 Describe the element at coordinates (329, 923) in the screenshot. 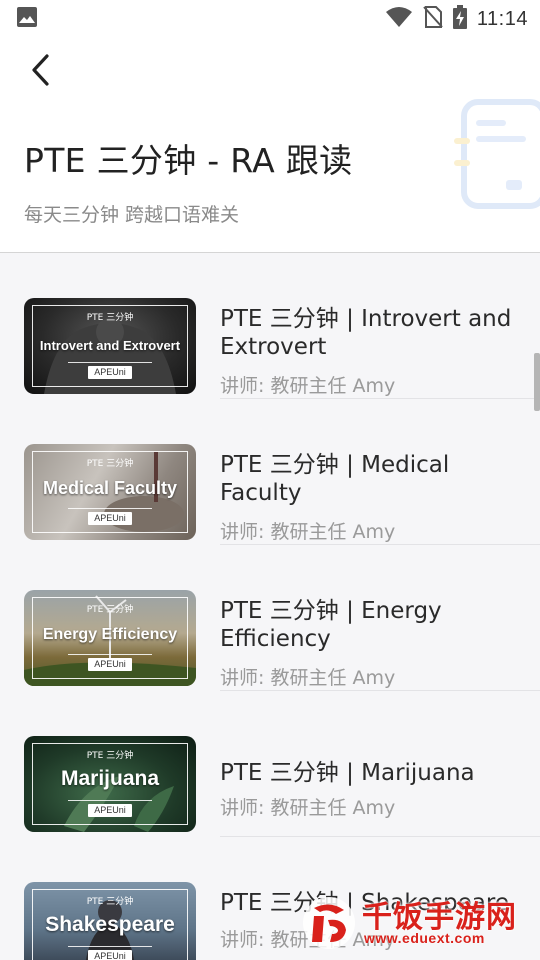

I see `watermark-logo-icon` at that location.